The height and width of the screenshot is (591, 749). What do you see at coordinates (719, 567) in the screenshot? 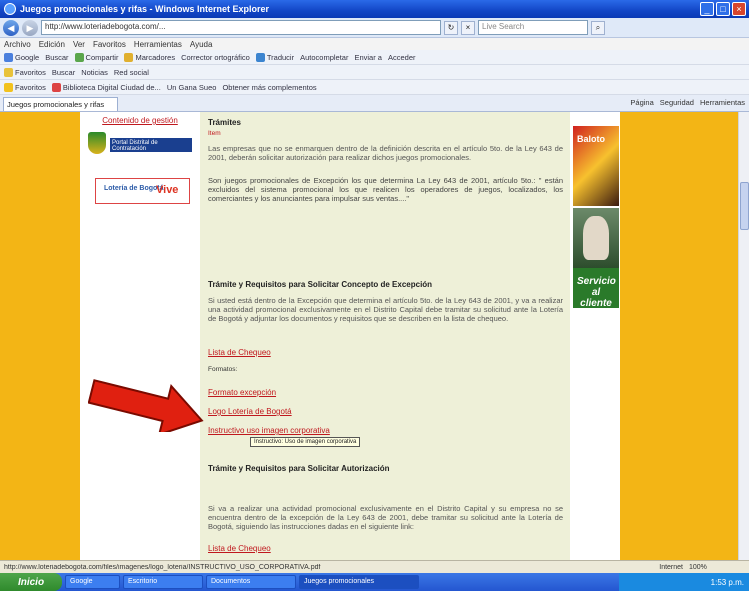
I see `status-zoom: 100%` at bounding box center [719, 567].